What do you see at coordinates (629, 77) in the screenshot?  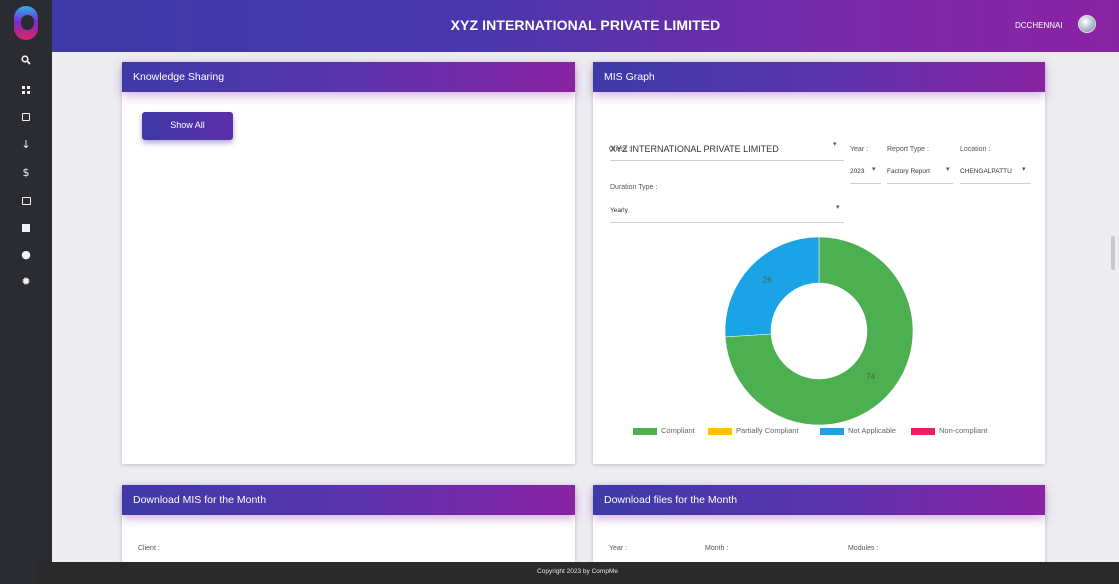 I see `card-title: MIS Graph` at bounding box center [629, 77].